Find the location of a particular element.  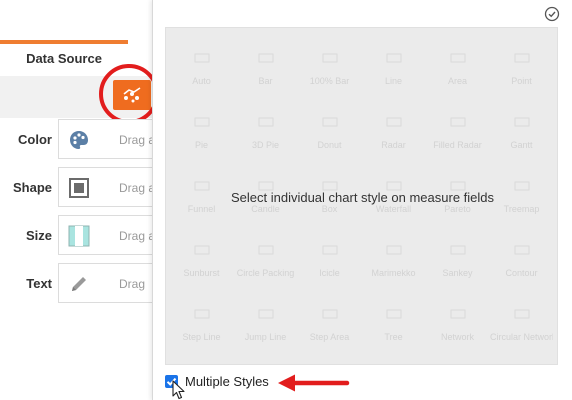

drop-zone-text: Drag is located at coordinates (108, 283).